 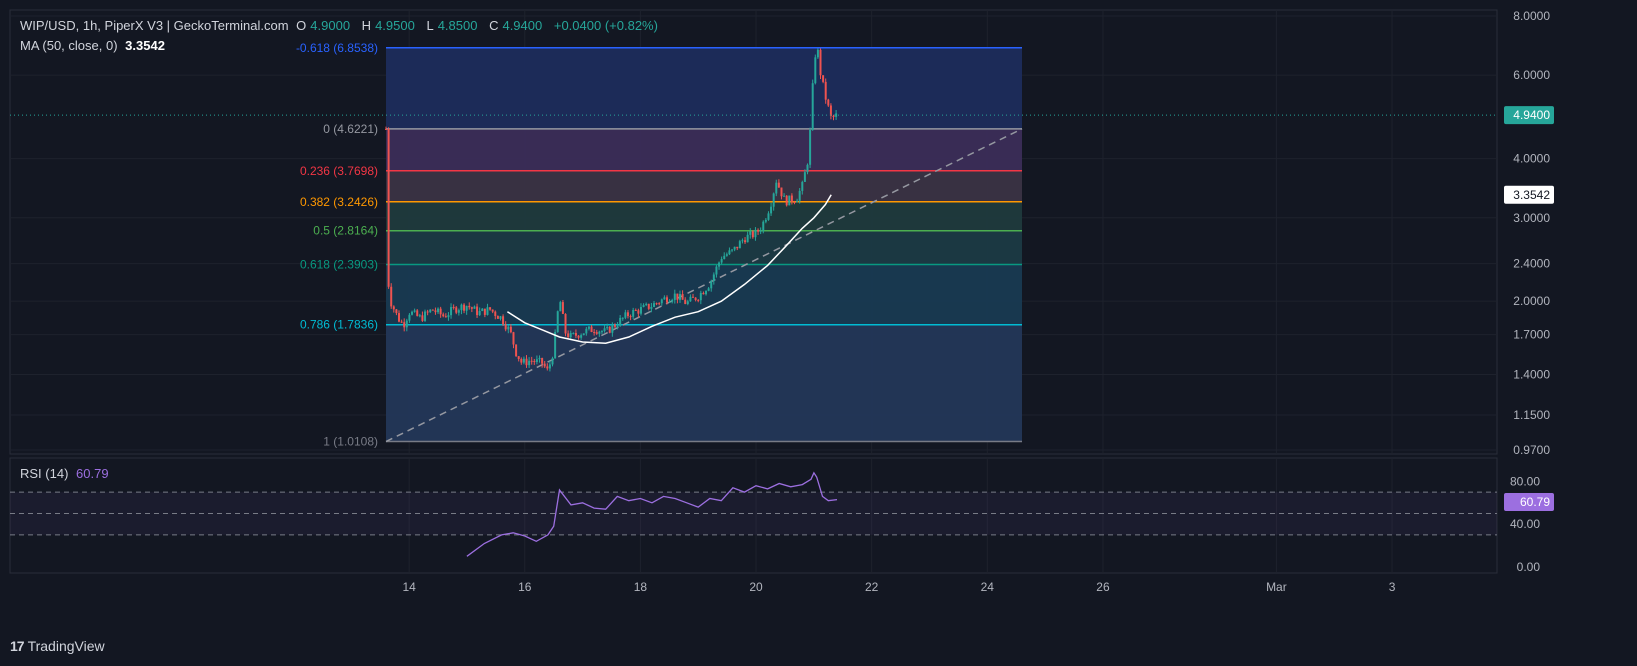 What do you see at coordinates (339, 202) in the screenshot?
I see `fib-level-label: 0.382 (3.2426)` at bounding box center [339, 202].